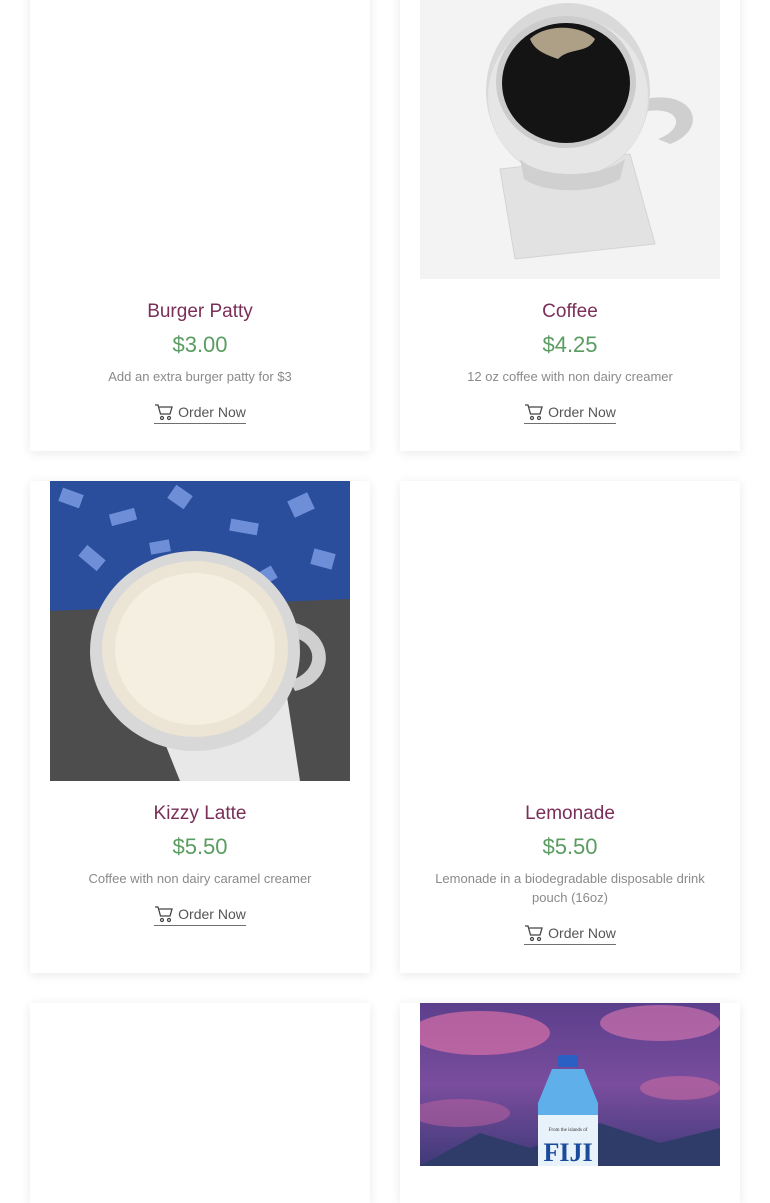 This screenshot has height=1203, width=770. I want to click on coffee-image, so click(570, 139).